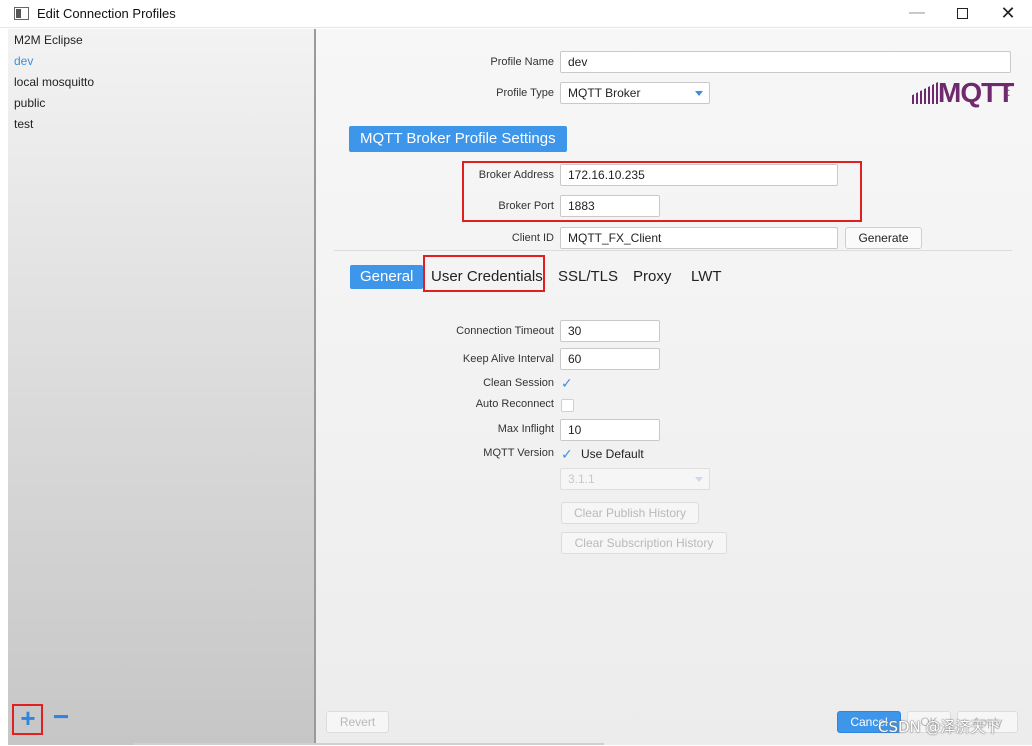  Describe the element at coordinates (612, 454) in the screenshot. I see `use-default-label: Use Default` at that location.